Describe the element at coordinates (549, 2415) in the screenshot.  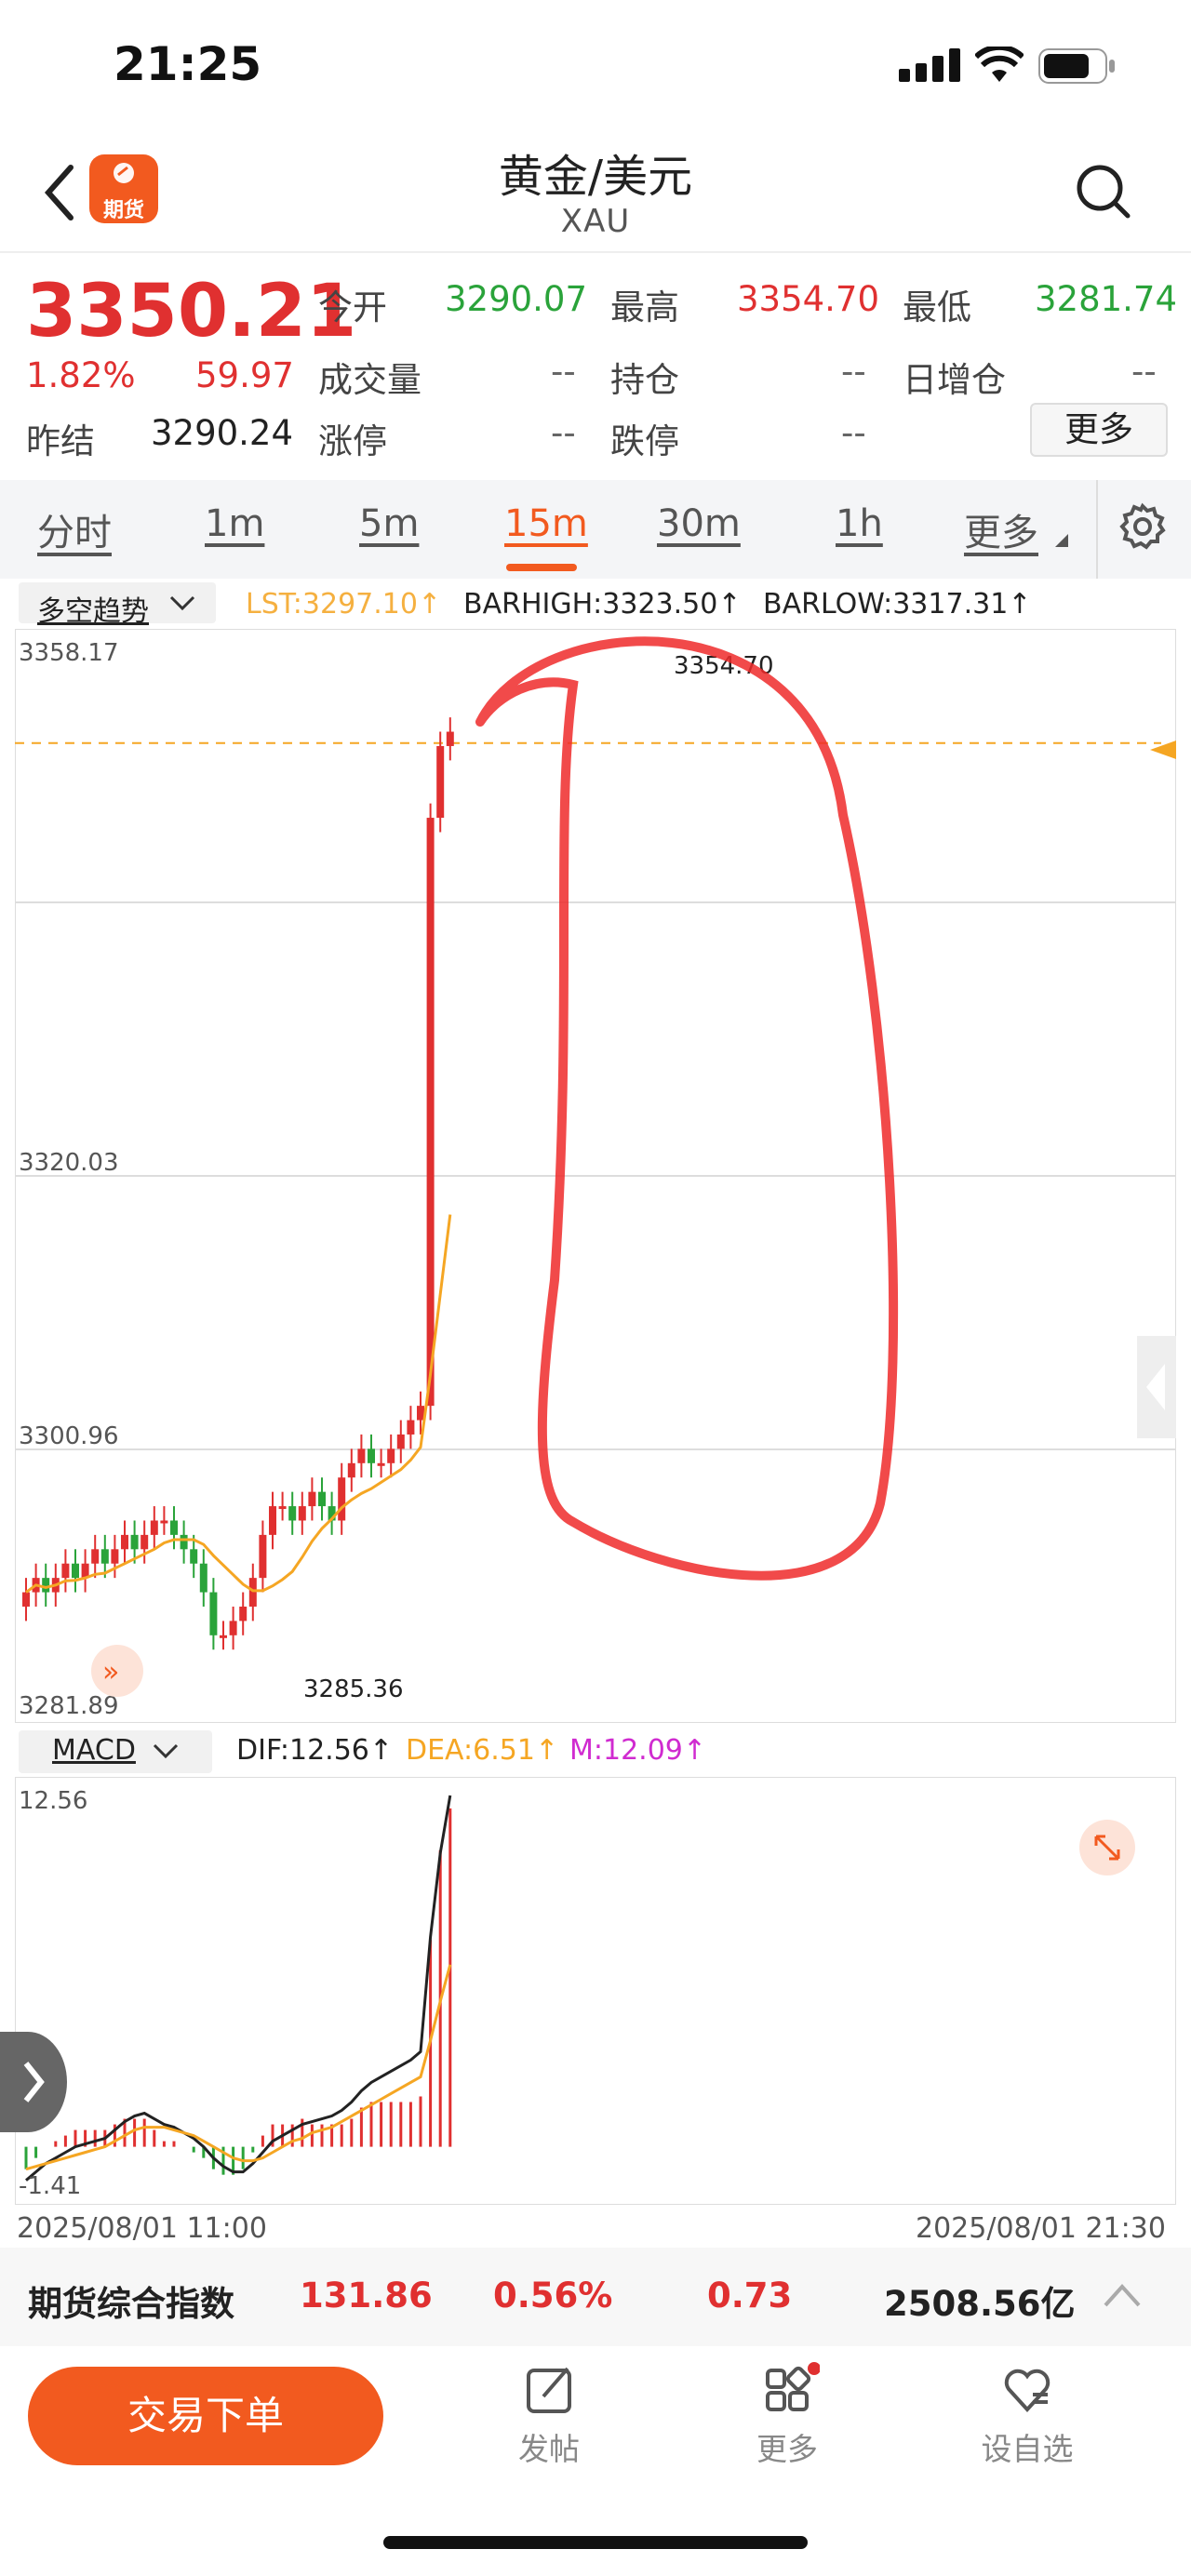
I see `post-button: 发帖` at that location.